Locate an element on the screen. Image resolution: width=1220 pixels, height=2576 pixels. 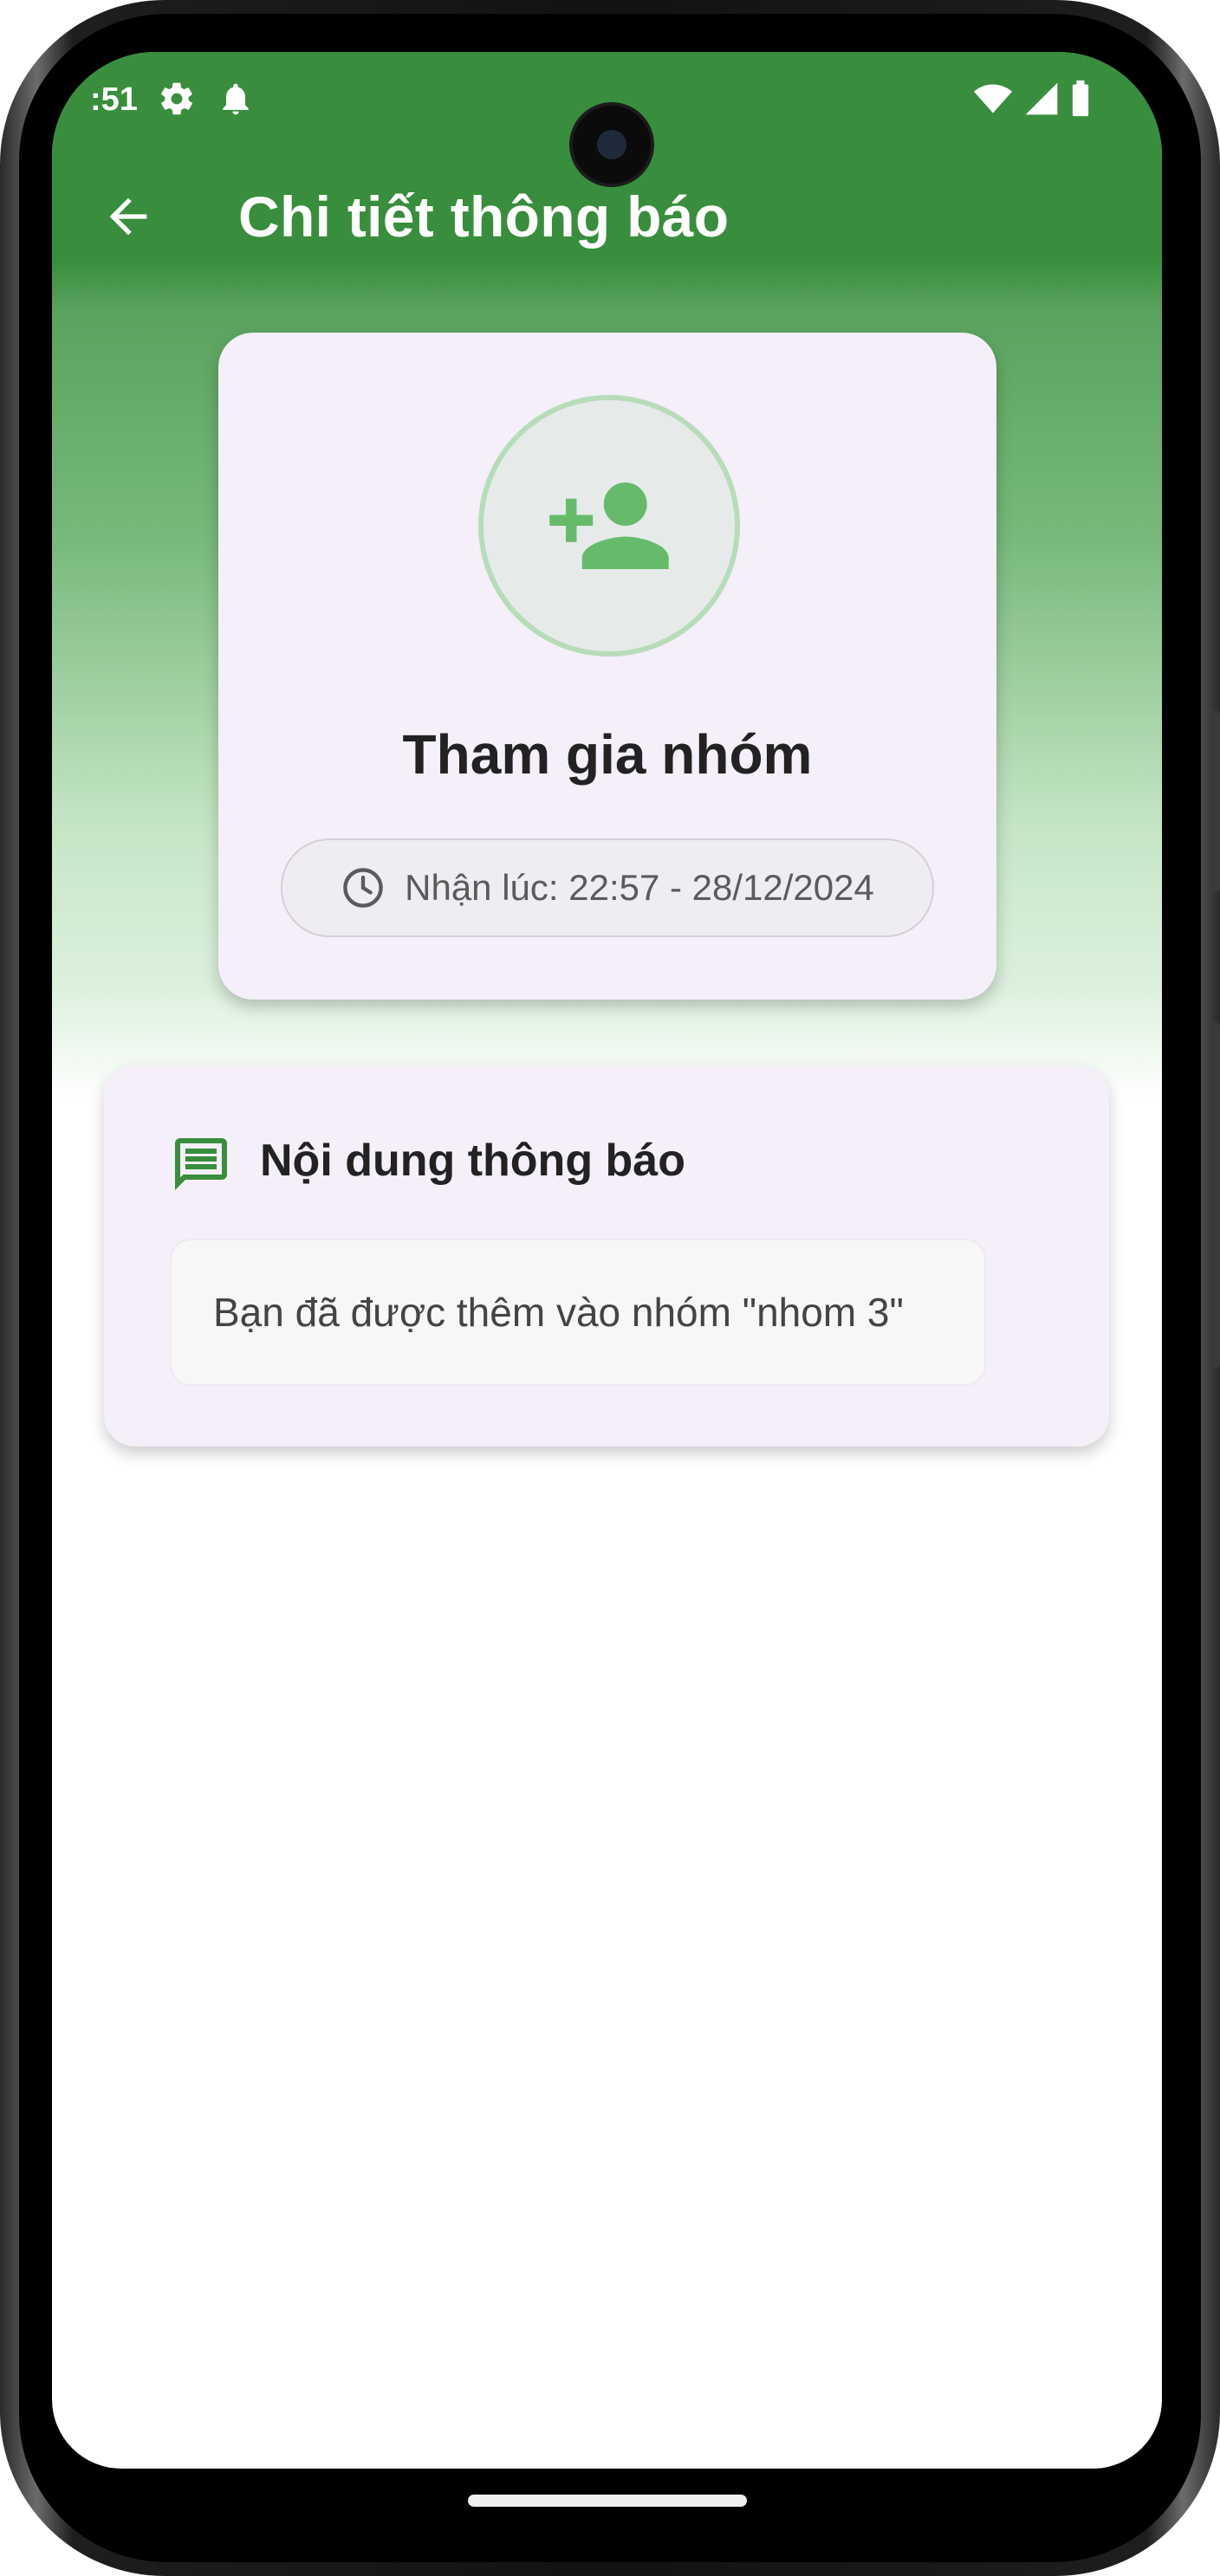
signal-icon is located at coordinates (1041, 98).